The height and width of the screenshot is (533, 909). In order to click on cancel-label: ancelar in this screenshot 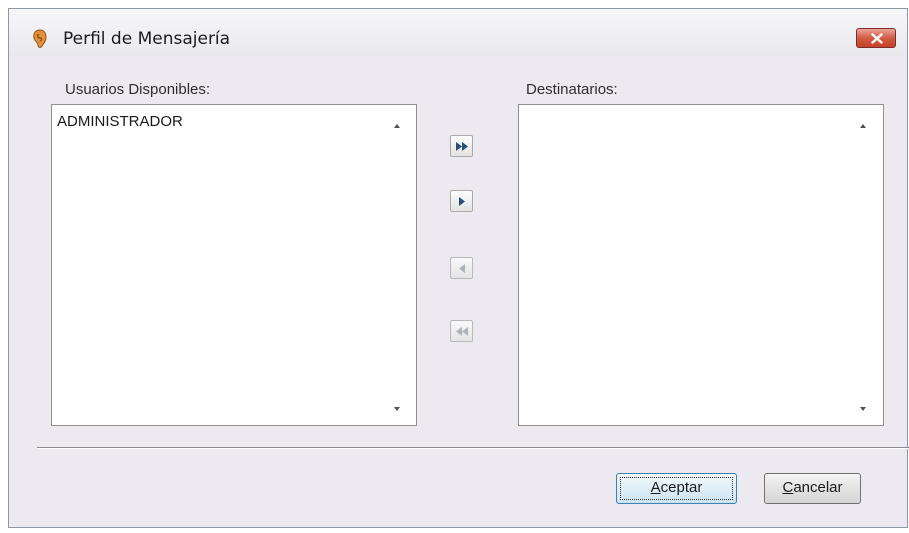, I will do `click(818, 487)`.